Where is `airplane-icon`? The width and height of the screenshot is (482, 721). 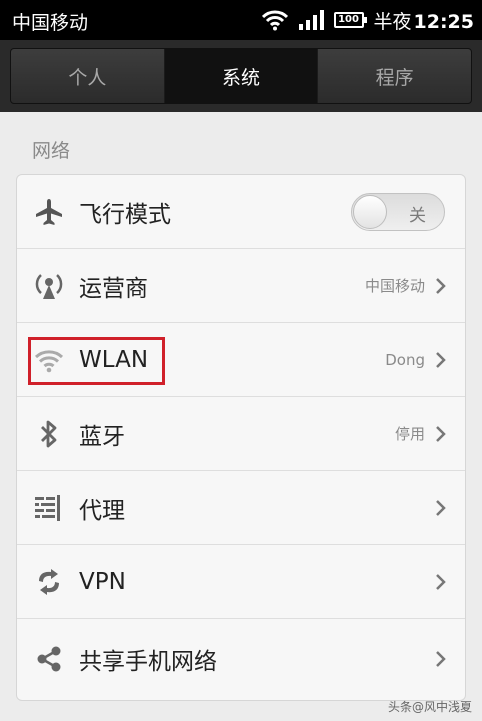
airplane-icon is located at coordinates (49, 212).